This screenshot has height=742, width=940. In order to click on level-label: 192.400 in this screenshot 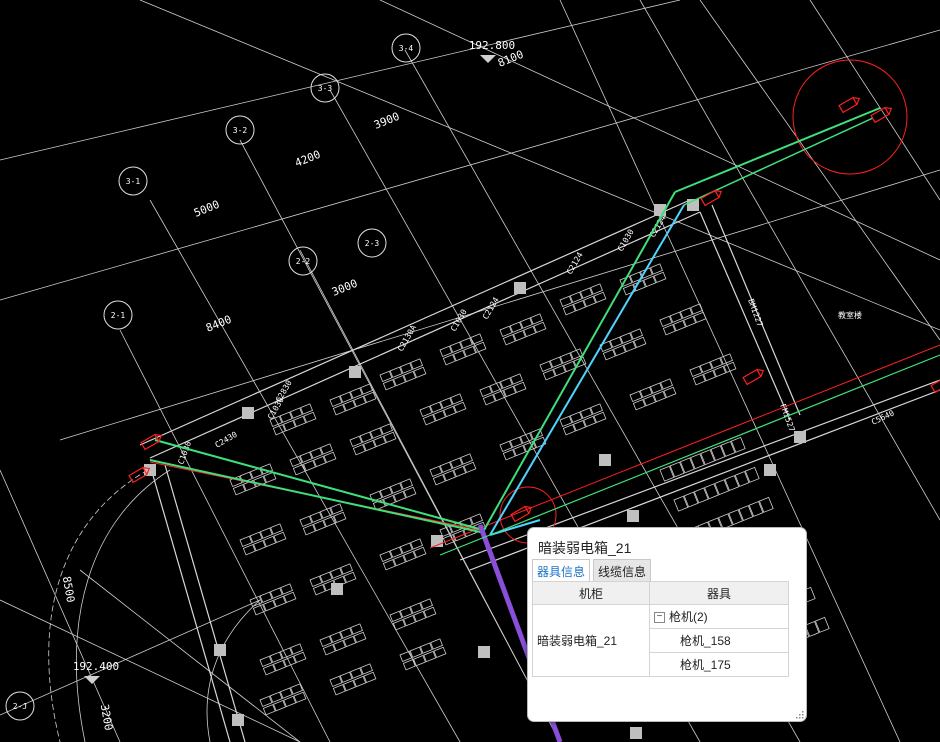, I will do `click(96, 666)`.